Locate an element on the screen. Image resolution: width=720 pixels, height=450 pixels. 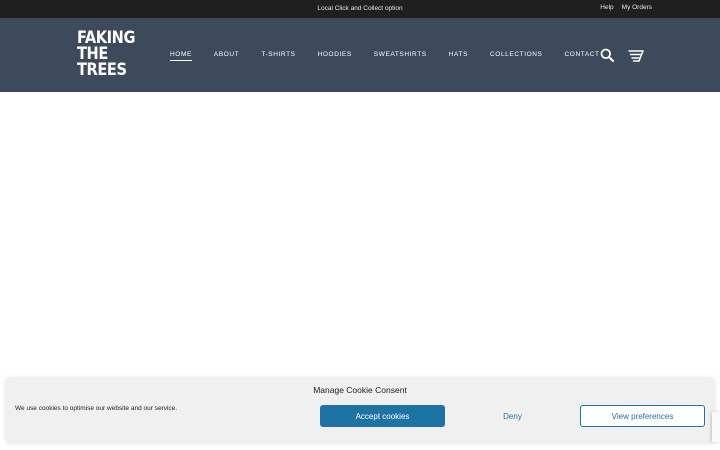
site-logo: FAKING THE TREES is located at coordinates (106, 55).